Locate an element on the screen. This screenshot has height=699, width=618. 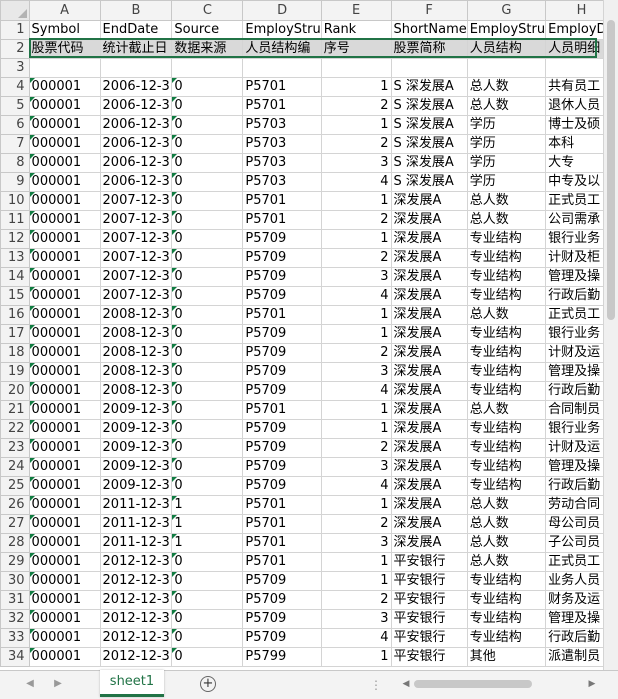
prev-sheet-icon: ◀ is located at coordinates (30, 684).